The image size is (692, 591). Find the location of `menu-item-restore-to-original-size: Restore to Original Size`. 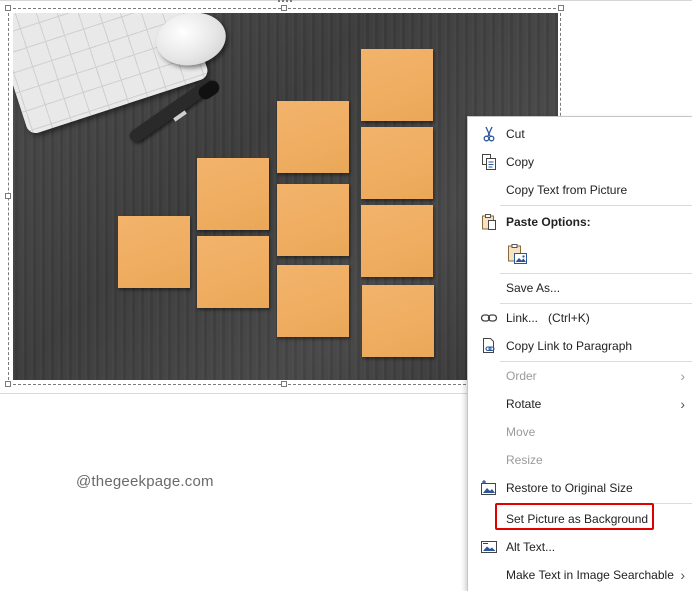

menu-item-restore-to-original-size: Restore to Original Size is located at coordinates (580, 487).